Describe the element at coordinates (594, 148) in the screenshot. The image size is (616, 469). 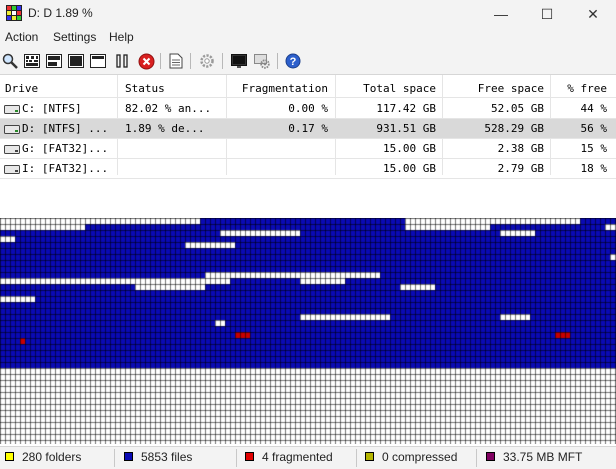
I see `percent-free-cell: 15 %` at that location.